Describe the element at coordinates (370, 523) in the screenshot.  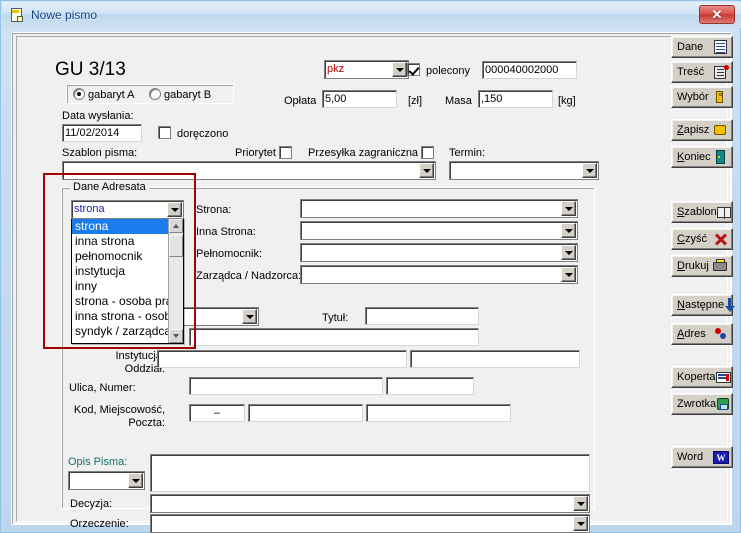
I see `orzeczenie-combo` at that location.